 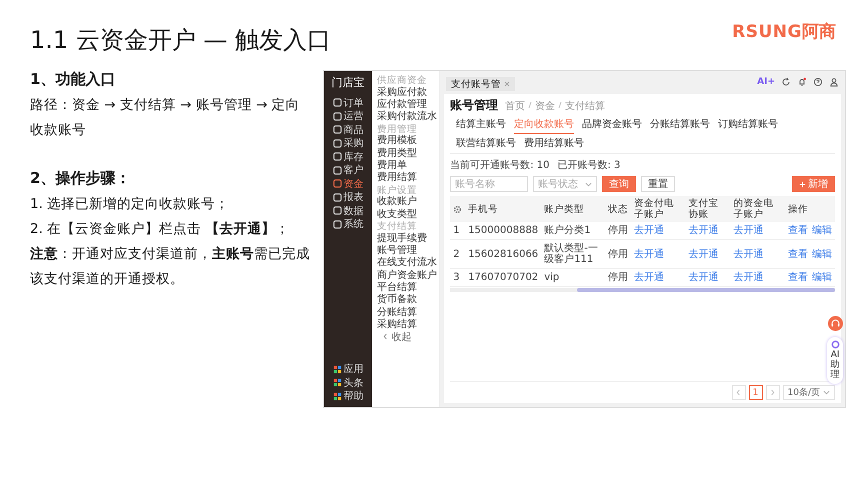 I want to click on menu-item: 应付款管理, so click(x=408, y=105).